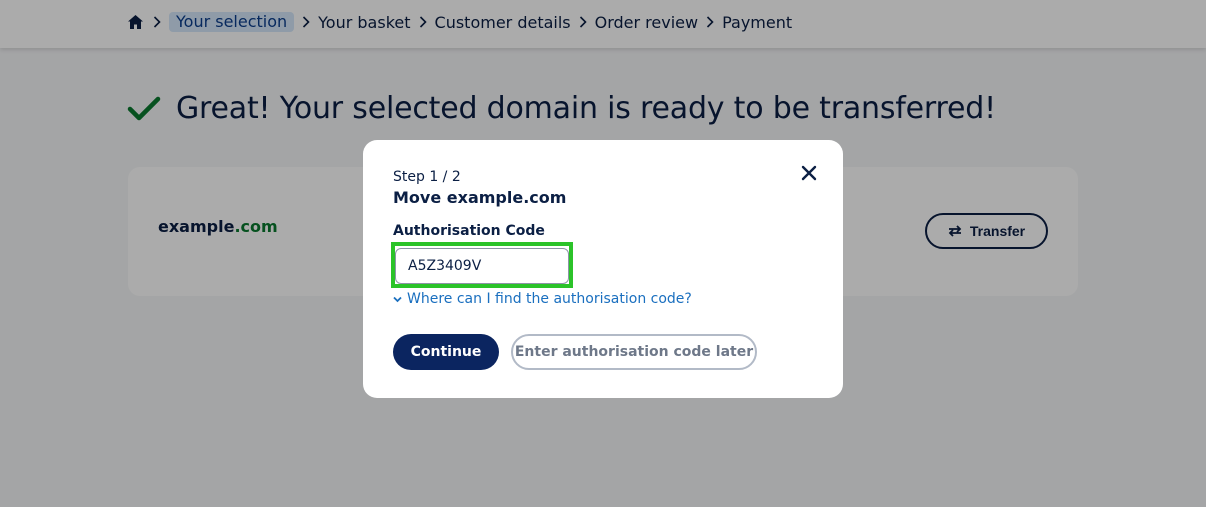 The image size is (1206, 507). I want to click on continue-button: Continue, so click(446, 352).